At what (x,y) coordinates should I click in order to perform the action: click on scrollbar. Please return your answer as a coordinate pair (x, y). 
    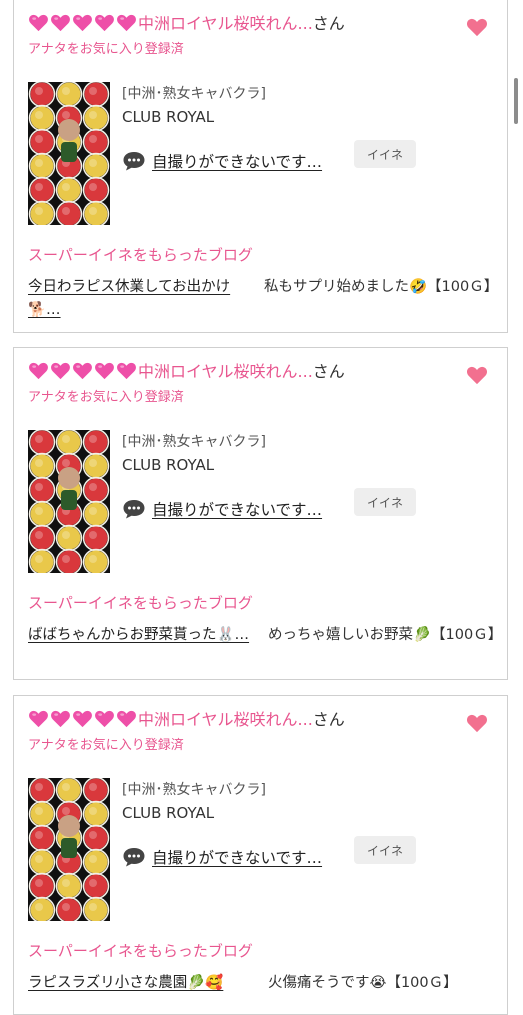
    Looking at the image, I should click on (516, 101).